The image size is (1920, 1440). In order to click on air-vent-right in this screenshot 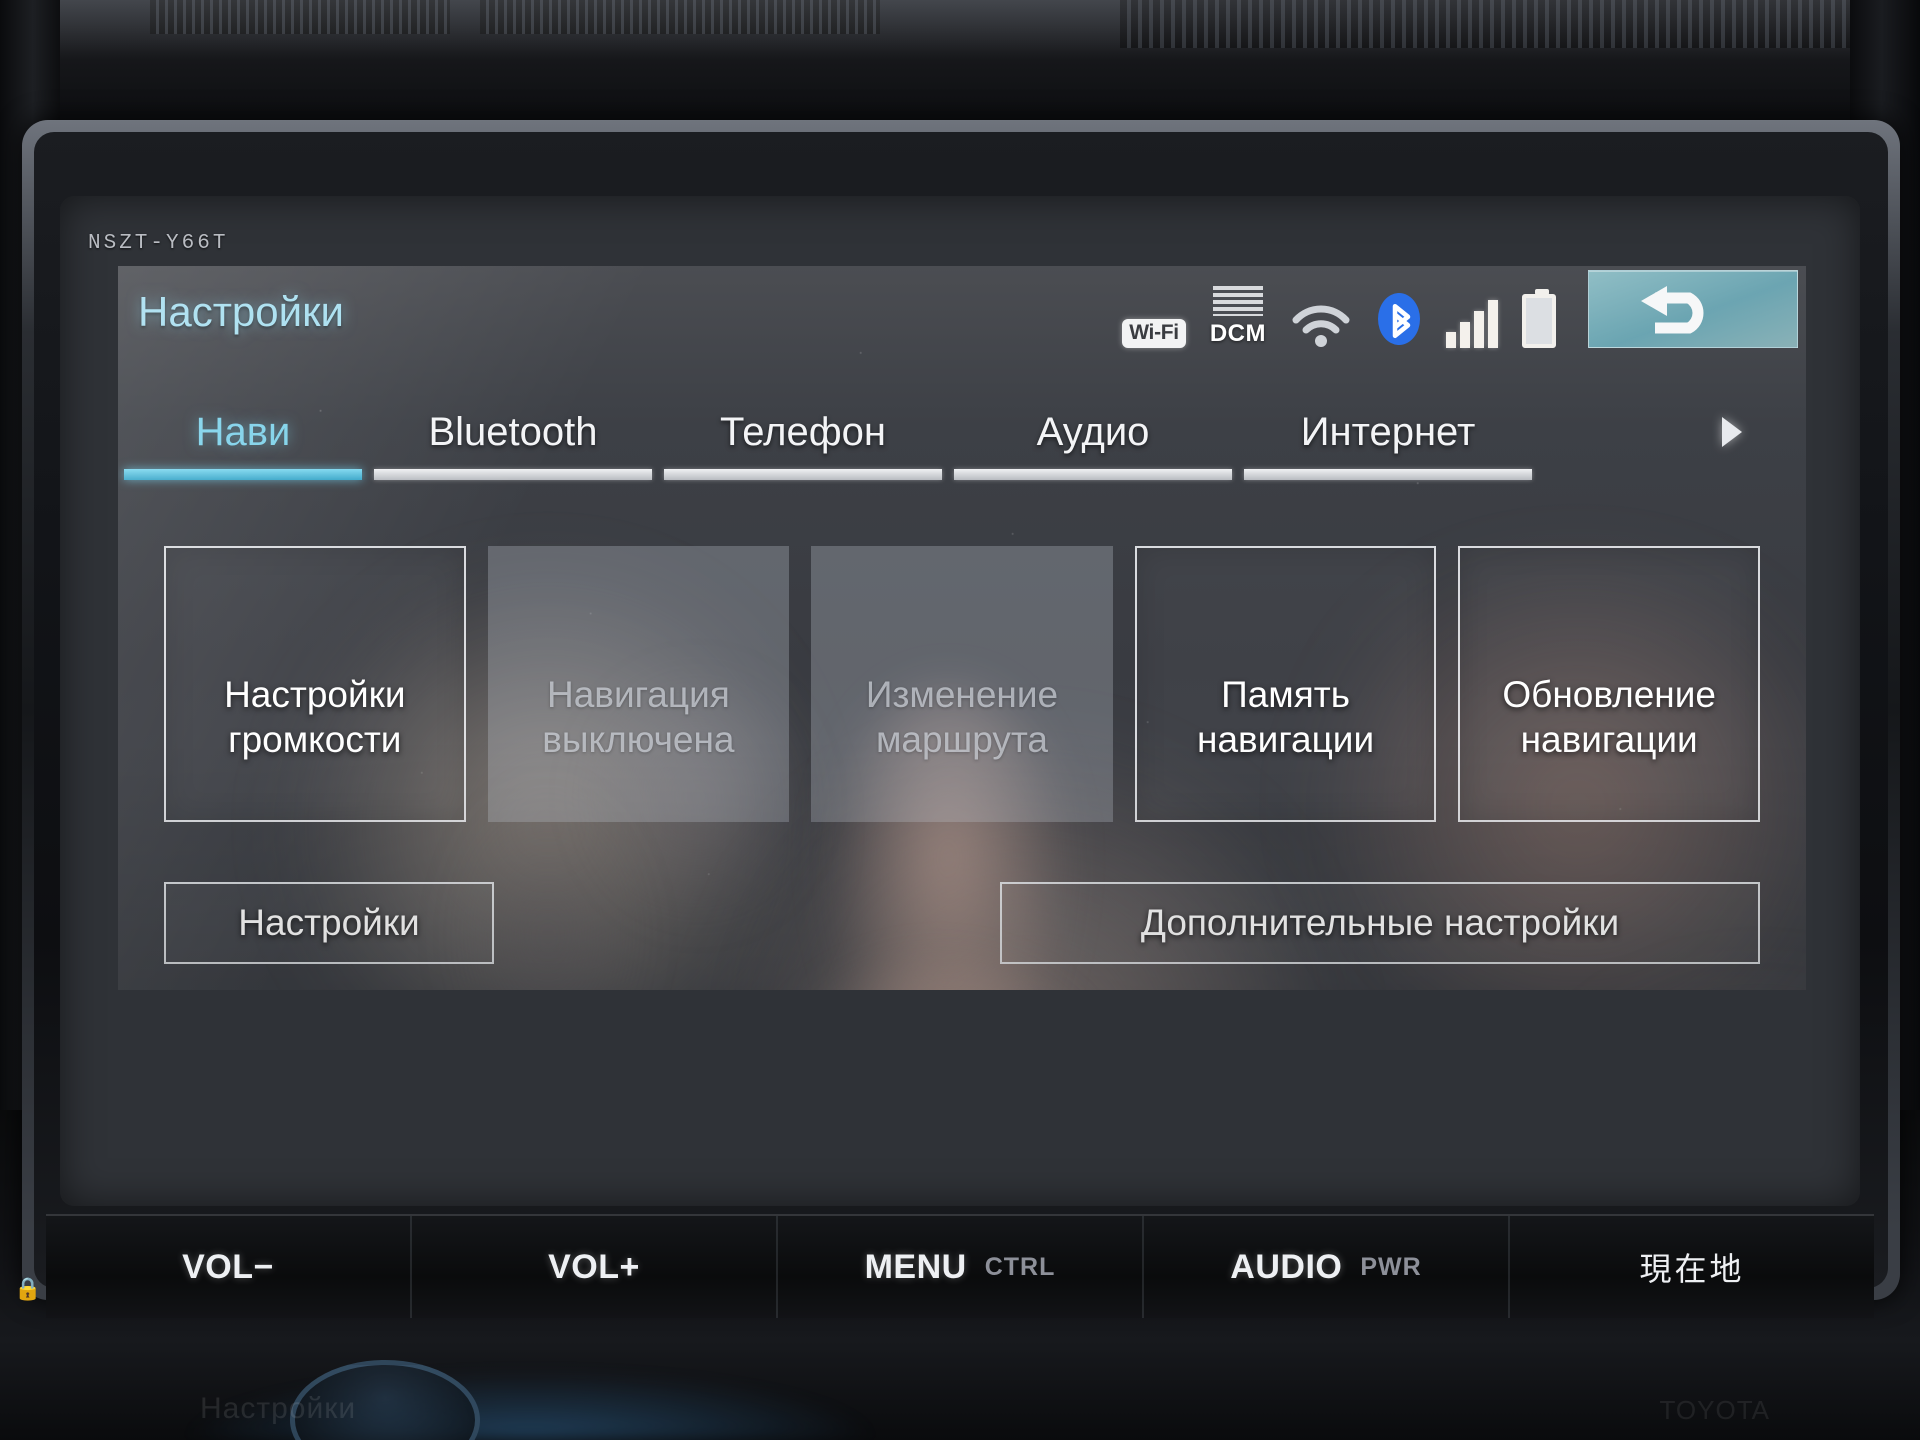, I will do `click(1515, 24)`.